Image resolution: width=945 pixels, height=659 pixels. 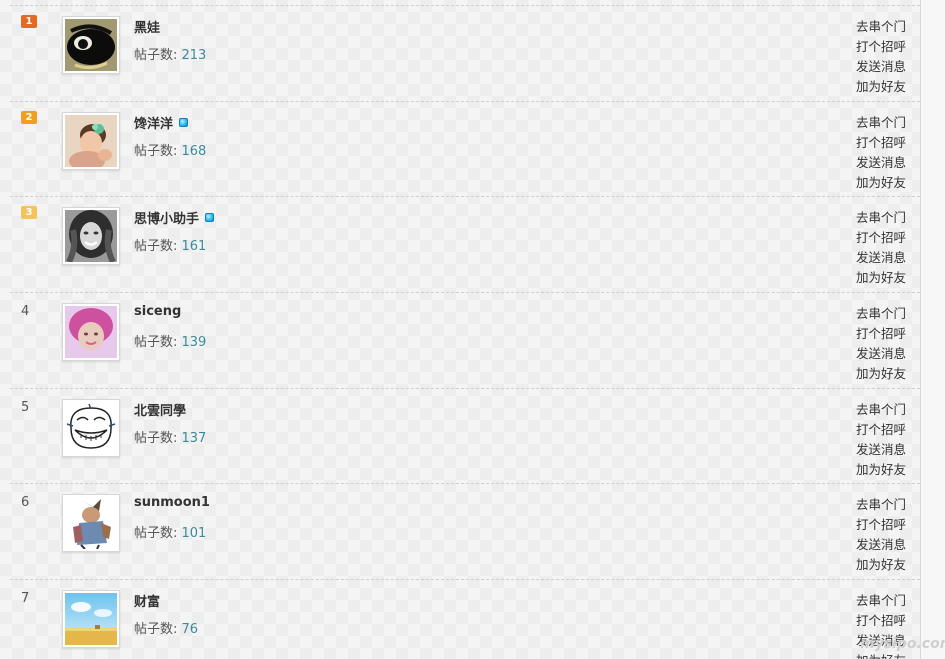 I want to click on post-count: 帖子数: 213, so click(x=170, y=53).